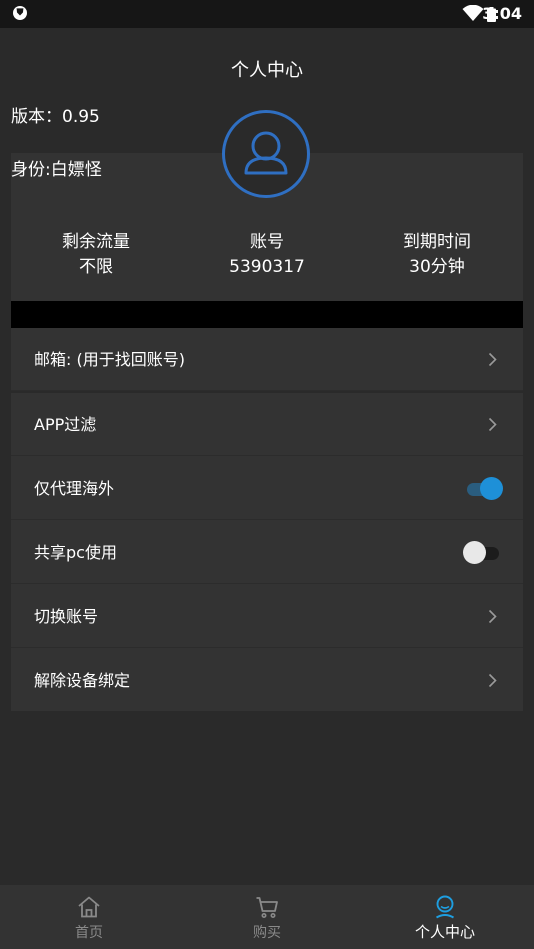 The height and width of the screenshot is (949, 534). I want to click on stat-expiry: 到期时间 30分钟, so click(437, 255).